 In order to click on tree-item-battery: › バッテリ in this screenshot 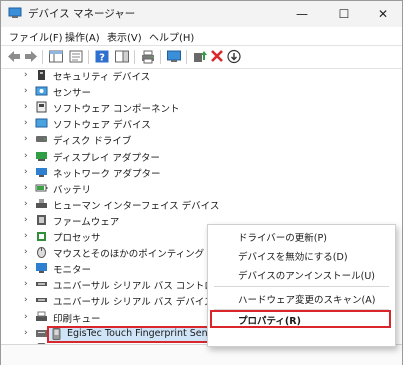, I will do `click(201, 189)`.